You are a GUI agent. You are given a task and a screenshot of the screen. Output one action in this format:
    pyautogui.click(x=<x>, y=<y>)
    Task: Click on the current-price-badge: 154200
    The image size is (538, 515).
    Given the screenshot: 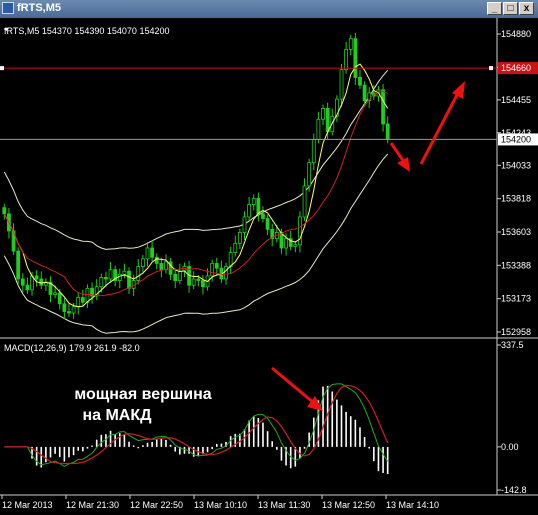 What is the action you would take?
    pyautogui.click(x=516, y=139)
    